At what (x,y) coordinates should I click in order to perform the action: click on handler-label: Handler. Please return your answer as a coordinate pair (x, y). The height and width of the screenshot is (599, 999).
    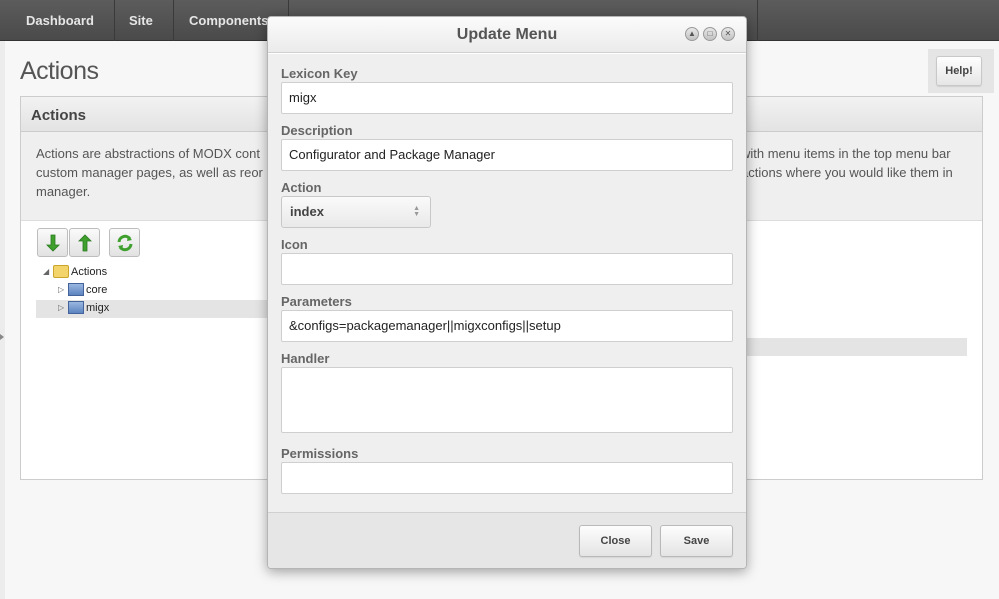
    Looking at the image, I should click on (305, 358).